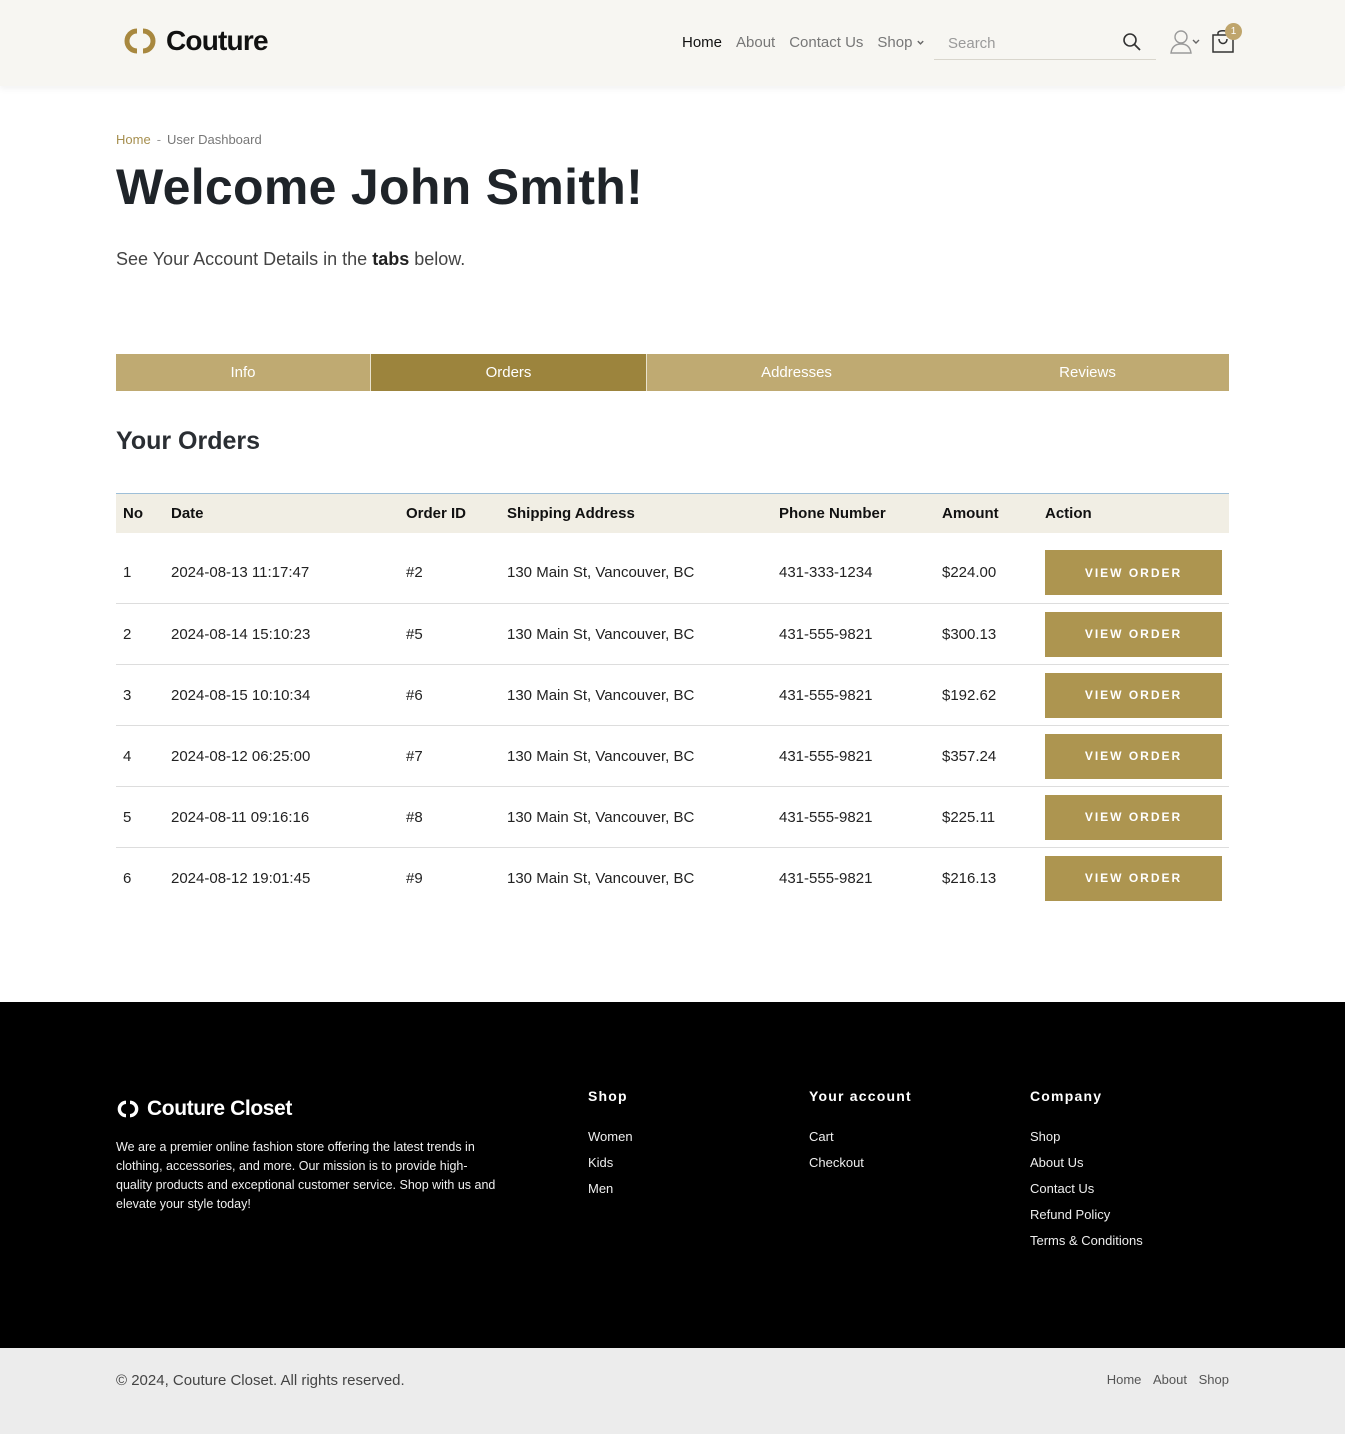 Image resolution: width=1345 pixels, height=1434 pixels. I want to click on column-header-shipping-address: Shipping Address, so click(571, 513).